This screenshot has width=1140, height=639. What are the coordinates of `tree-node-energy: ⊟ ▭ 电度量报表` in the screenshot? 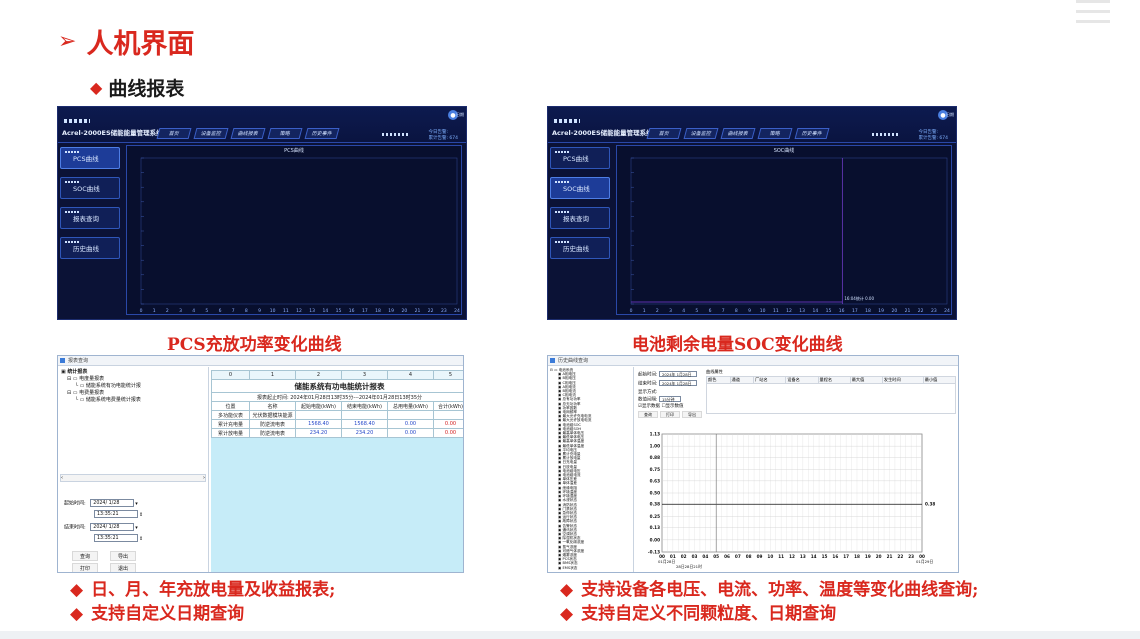 It's located at (101, 379).